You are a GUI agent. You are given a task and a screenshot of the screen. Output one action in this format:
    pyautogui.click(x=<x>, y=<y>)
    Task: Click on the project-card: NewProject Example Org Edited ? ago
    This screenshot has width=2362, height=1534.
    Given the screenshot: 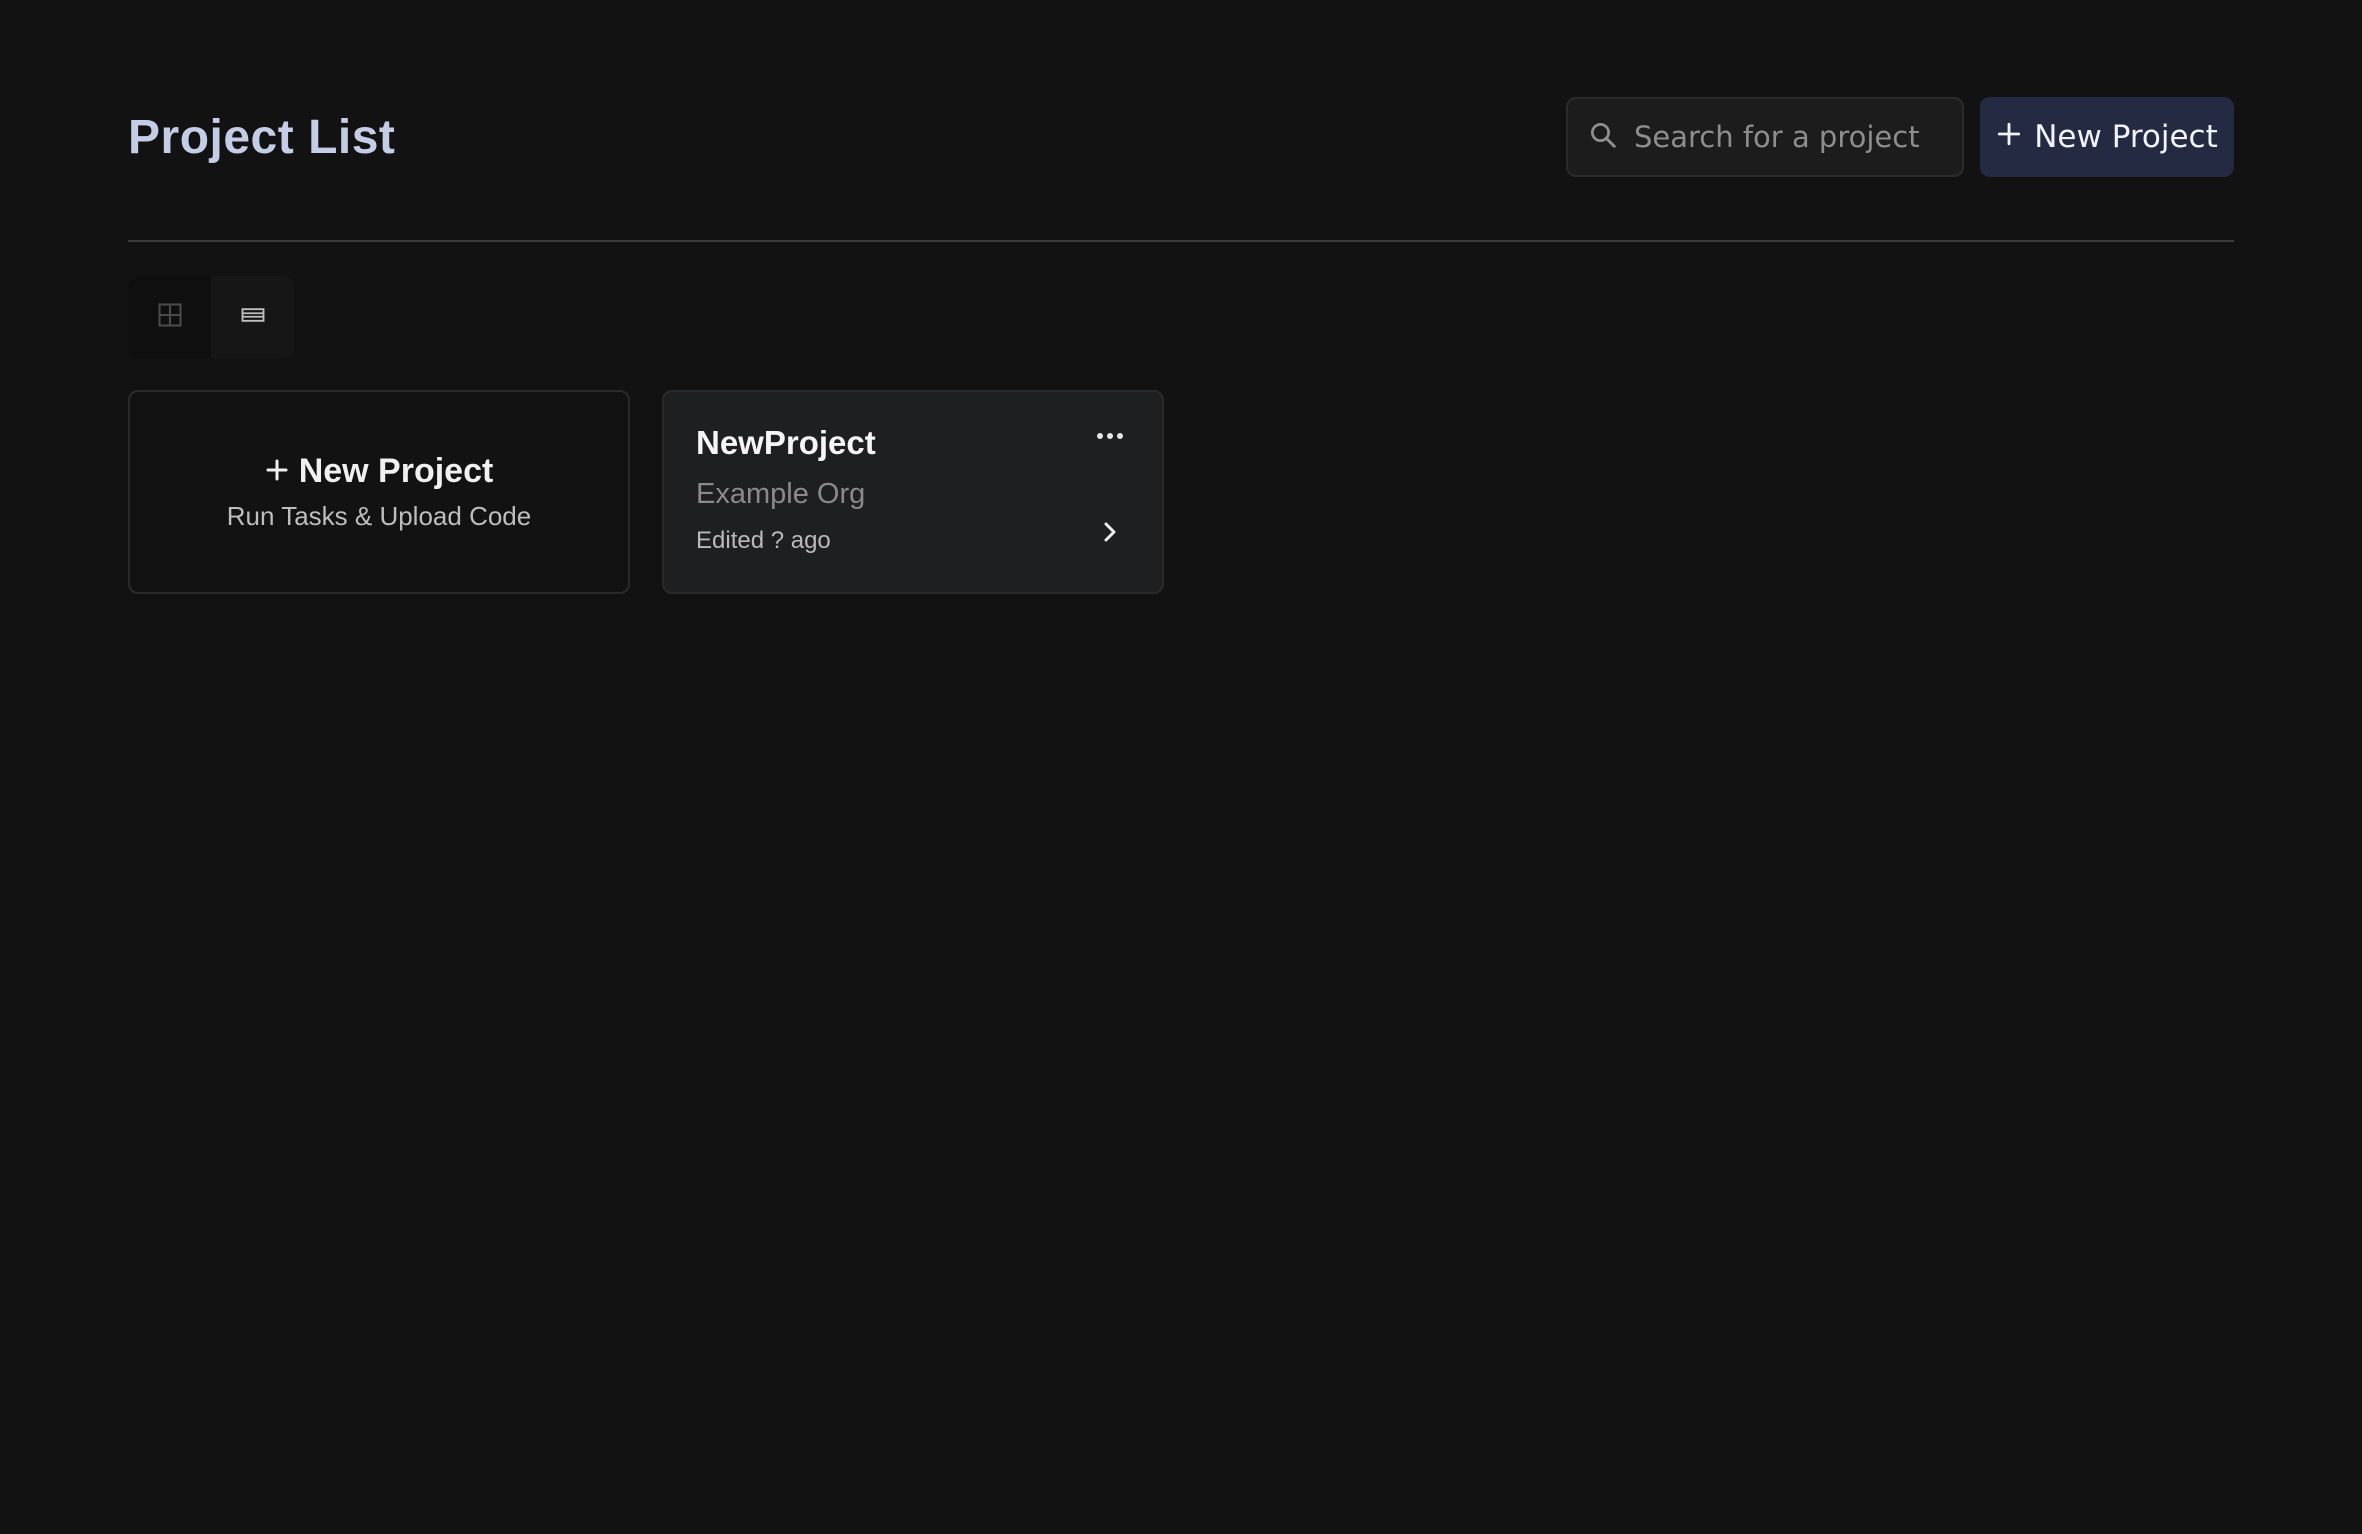 What is the action you would take?
    pyautogui.click(x=913, y=492)
    